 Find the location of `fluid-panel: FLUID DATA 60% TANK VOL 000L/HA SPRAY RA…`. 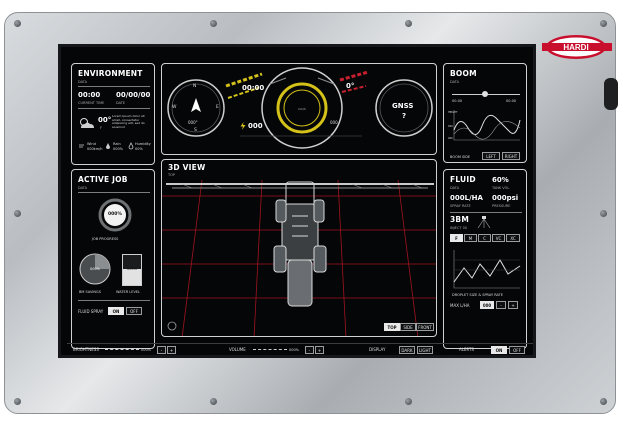

fluid-panel: FLUID DATA 60% TANK VOL 000L/HA SPRAY RA… is located at coordinates (485, 259).